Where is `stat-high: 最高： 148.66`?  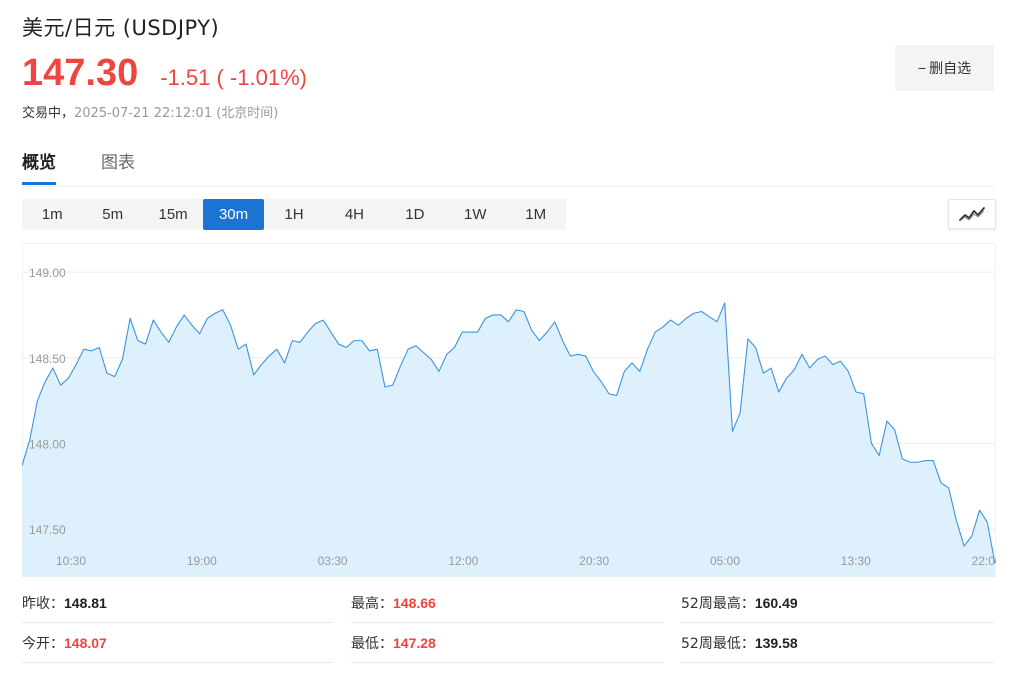
stat-high: 最高： 148.66 is located at coordinates (507, 603).